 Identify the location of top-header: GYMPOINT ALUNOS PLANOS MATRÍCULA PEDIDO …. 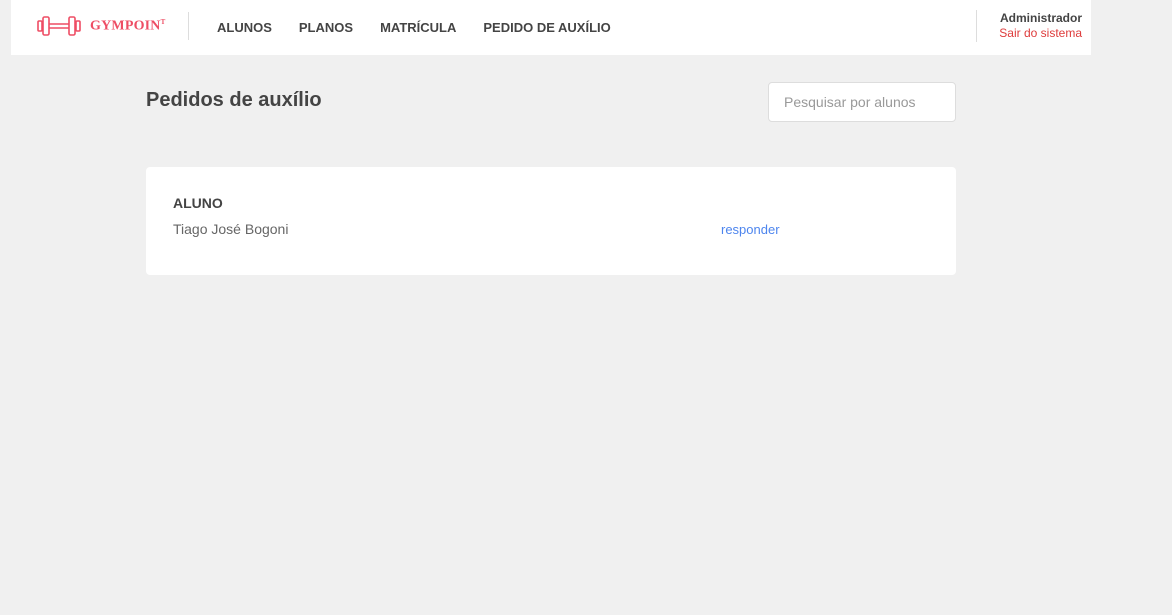
(551, 27).